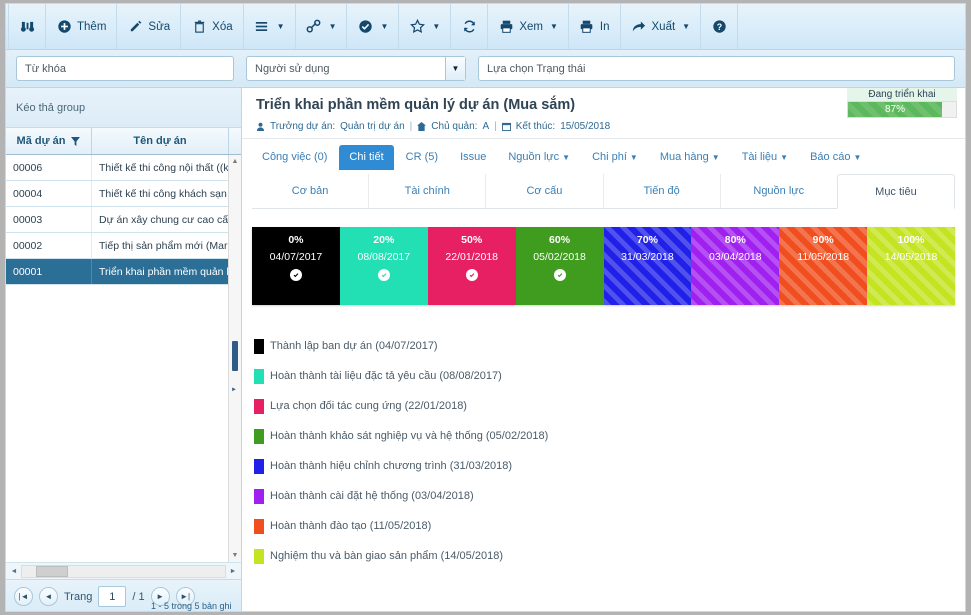  What do you see at coordinates (735, 266) in the screenshot?
I see `milestone-block: 80% 03/04/2018` at bounding box center [735, 266].